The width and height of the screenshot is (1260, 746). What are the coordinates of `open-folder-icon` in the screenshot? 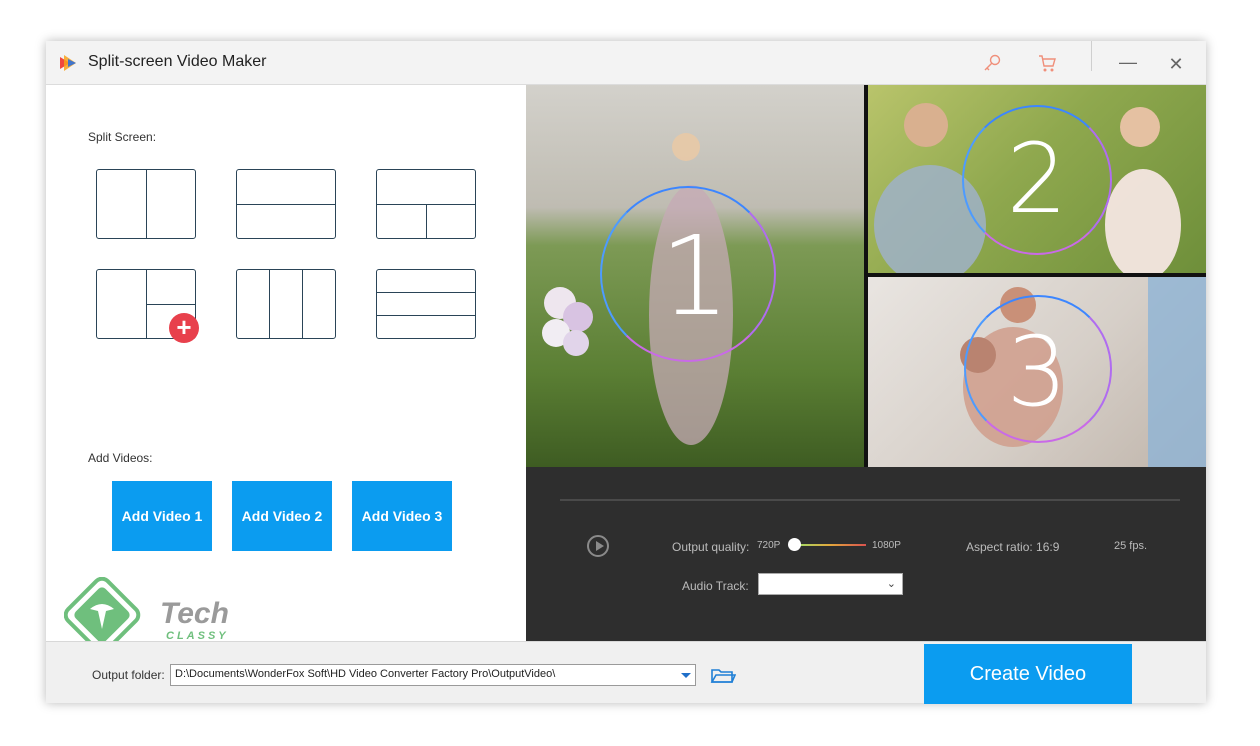 It's located at (723, 676).